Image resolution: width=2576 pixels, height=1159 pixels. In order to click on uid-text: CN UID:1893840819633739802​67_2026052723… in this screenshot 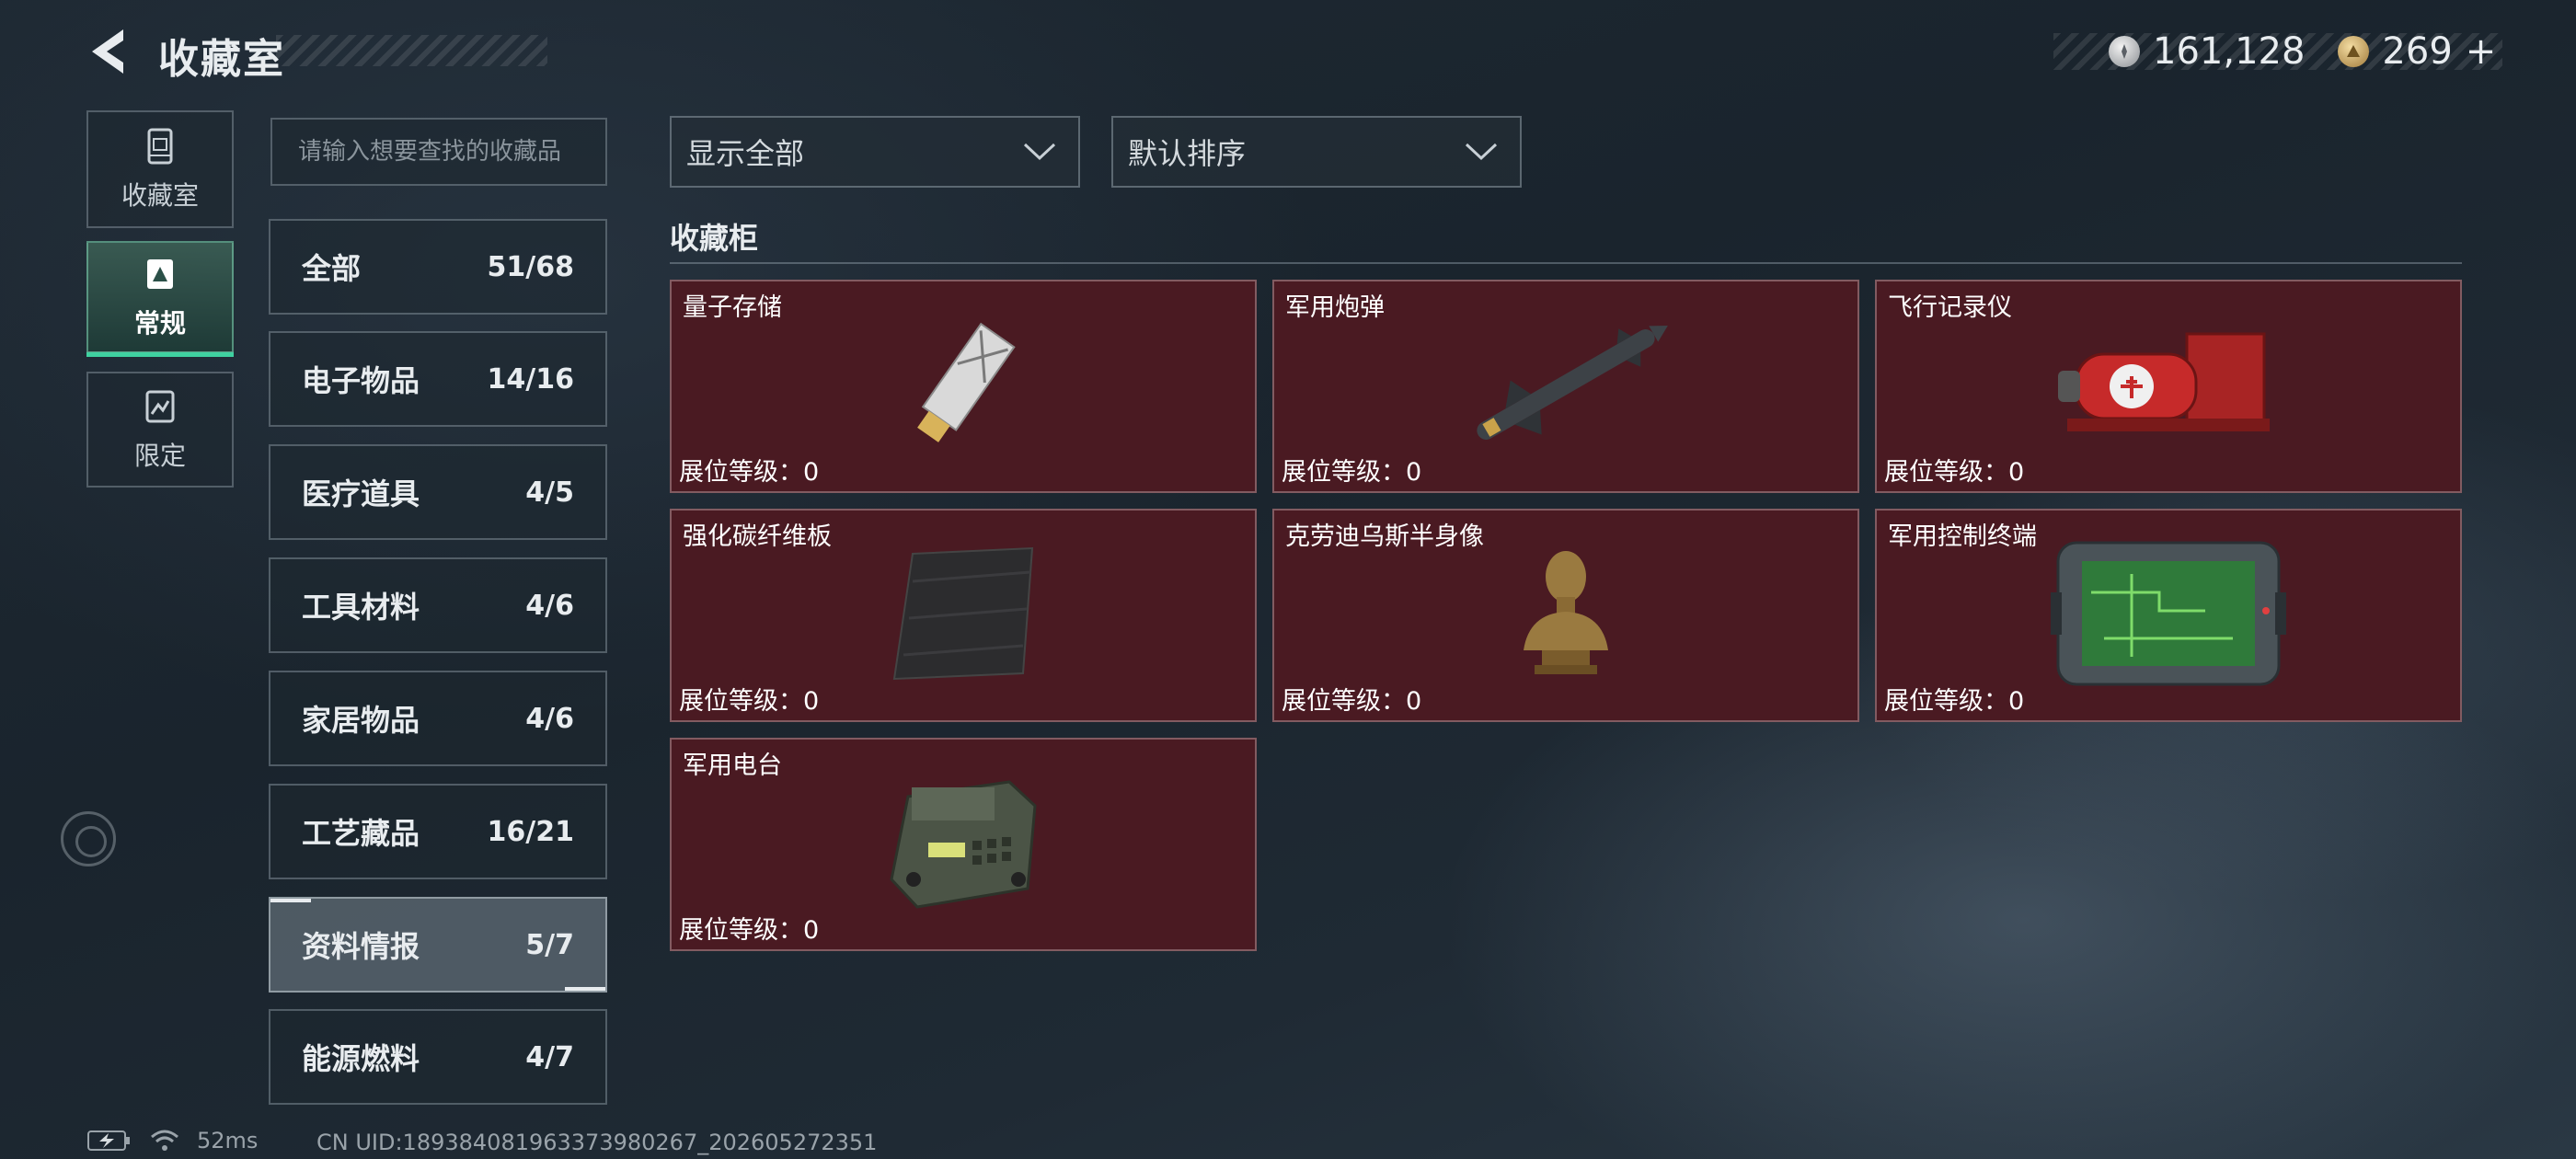, I will do `click(597, 1142)`.